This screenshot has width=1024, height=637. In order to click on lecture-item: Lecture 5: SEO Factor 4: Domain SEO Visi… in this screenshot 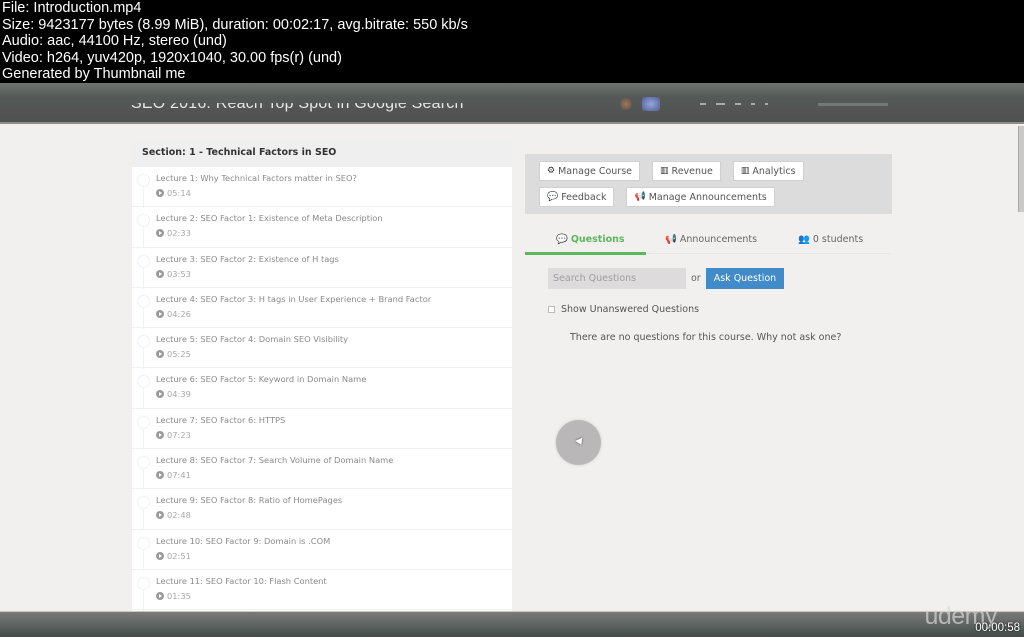, I will do `click(322, 349)`.